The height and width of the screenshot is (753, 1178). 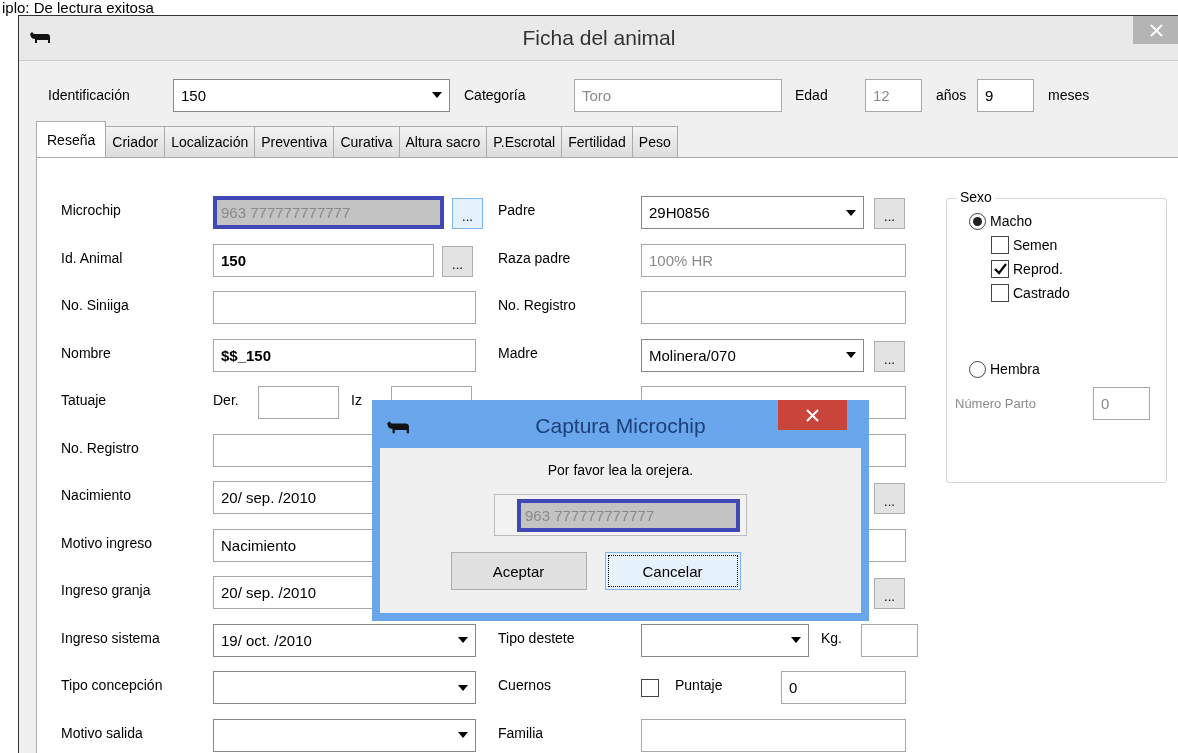 I want to click on checkbox-label: Semen, so click(x=1035, y=245).